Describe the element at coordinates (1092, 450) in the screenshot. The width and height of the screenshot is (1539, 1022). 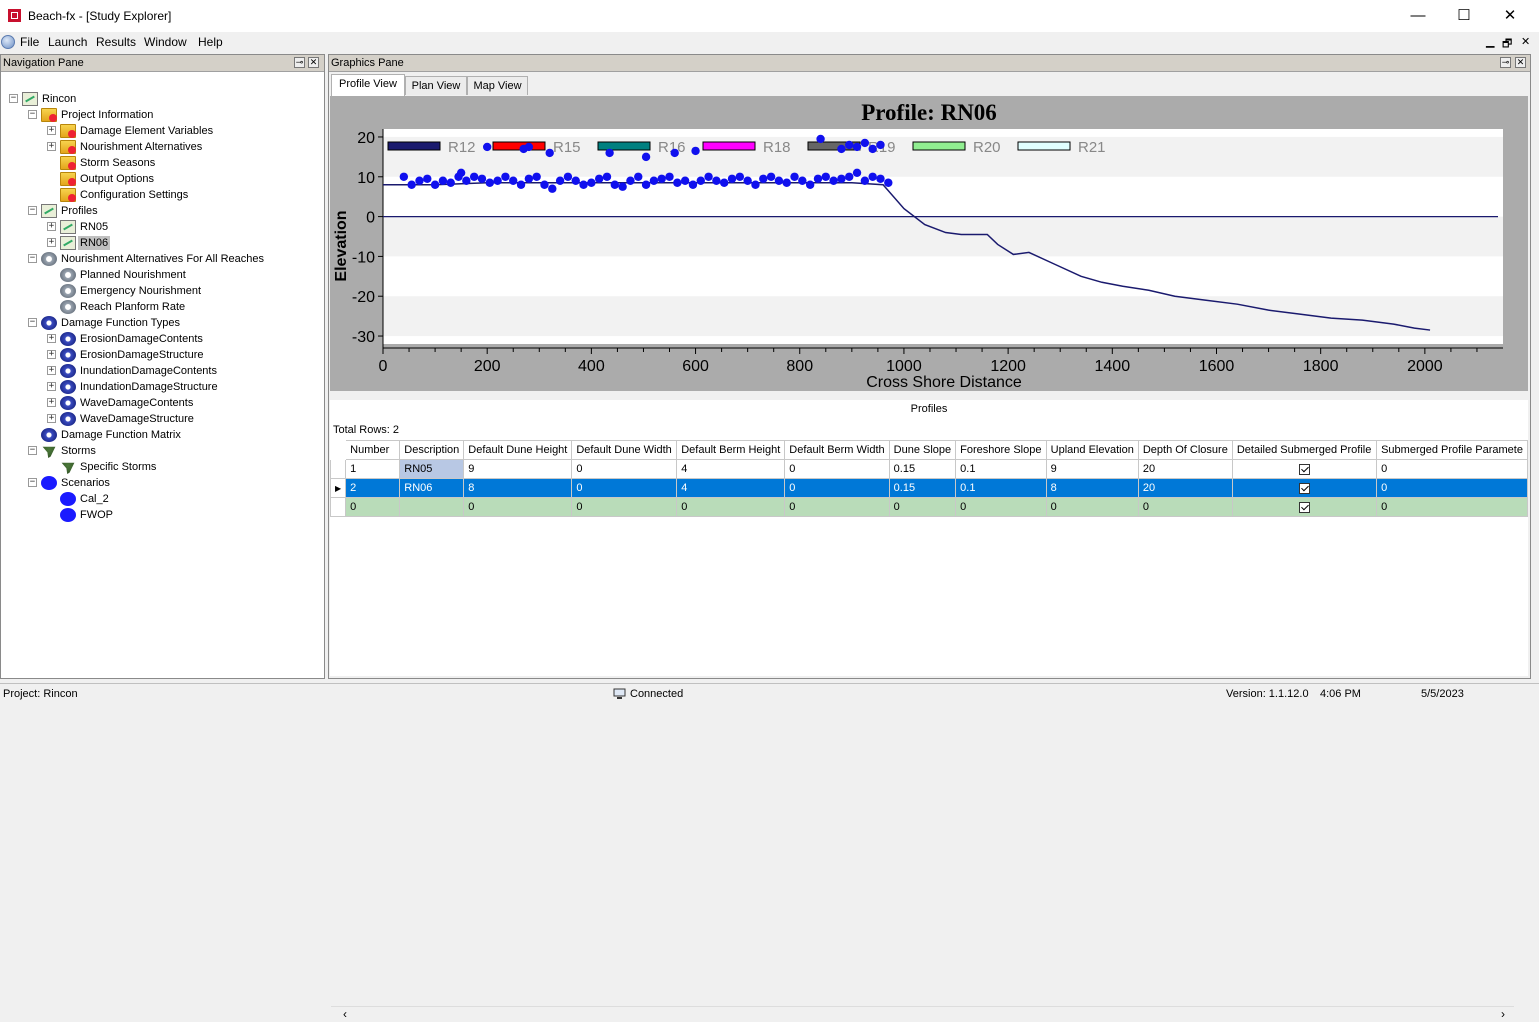
I see `column-header: Upland Elevation` at that location.